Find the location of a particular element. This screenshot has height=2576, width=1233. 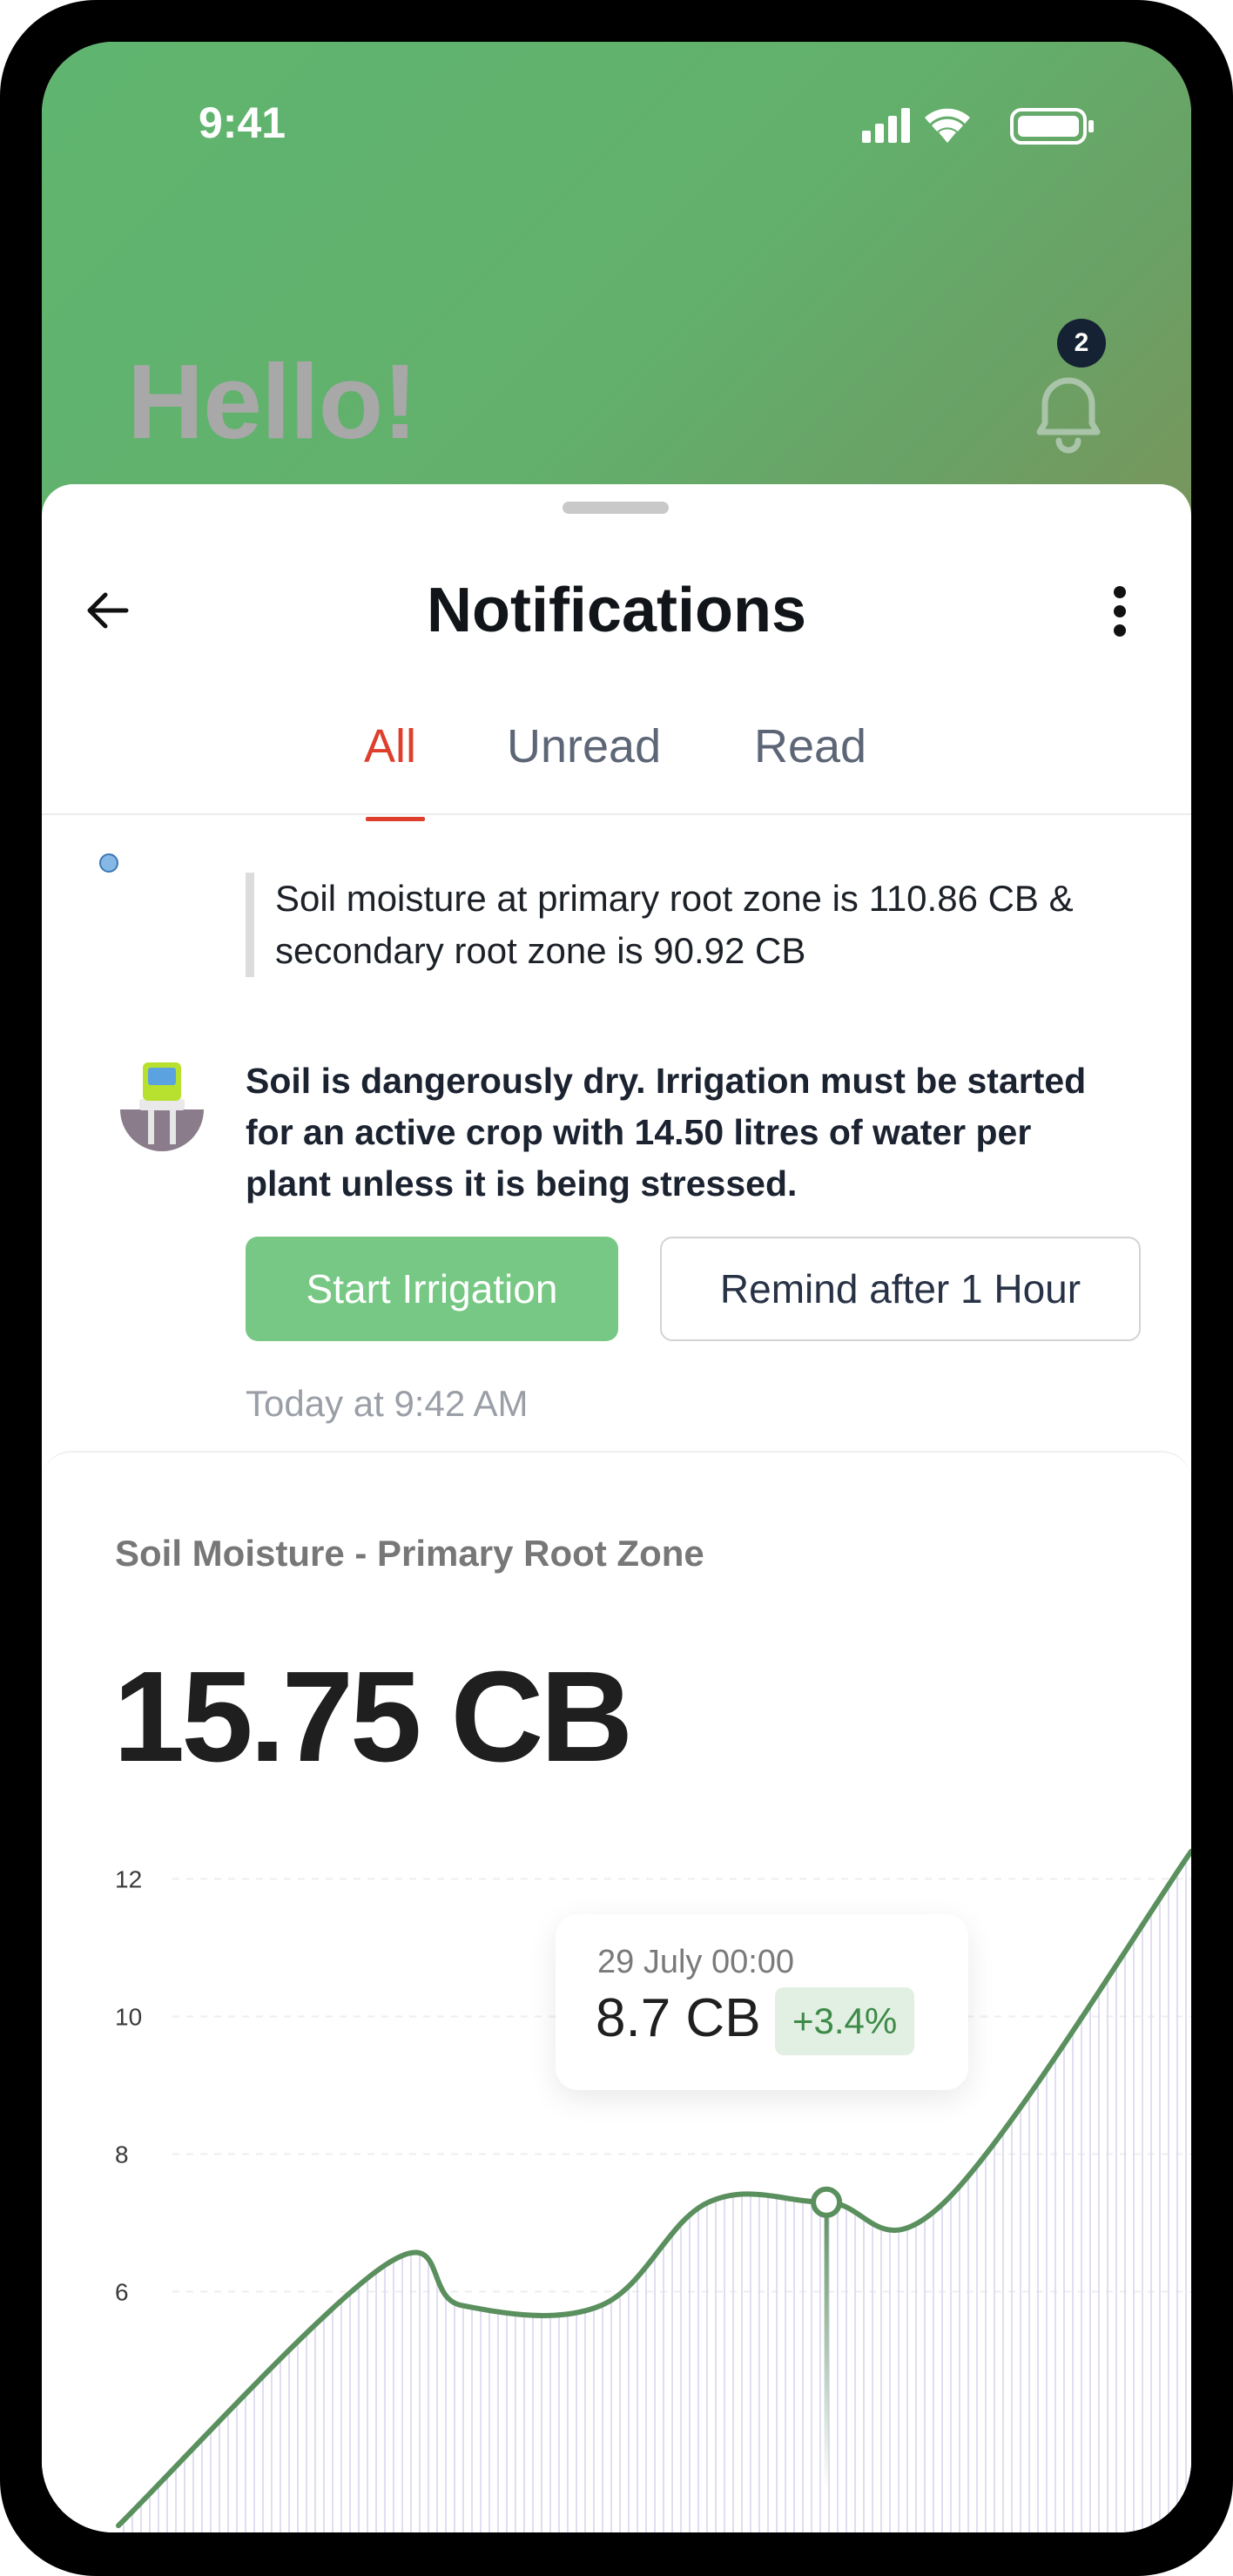

notification-count-badge: 2 is located at coordinates (1081, 343).